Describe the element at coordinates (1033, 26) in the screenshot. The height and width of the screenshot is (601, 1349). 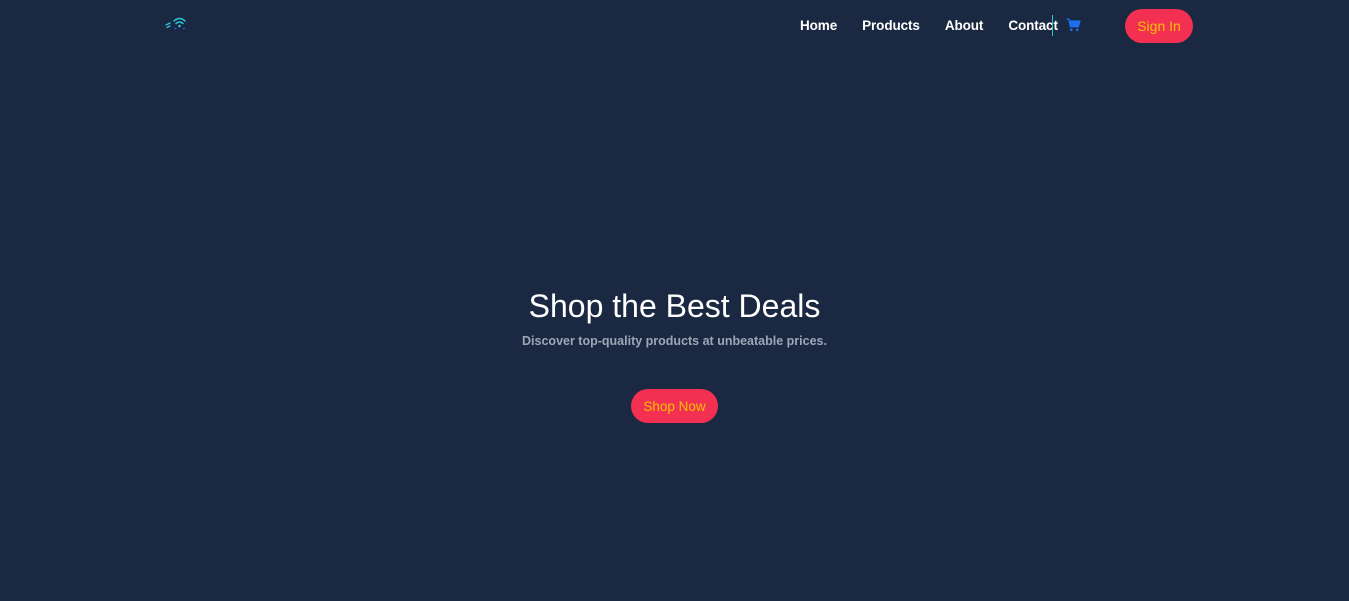
I see `nav-link-contact: Contact` at that location.